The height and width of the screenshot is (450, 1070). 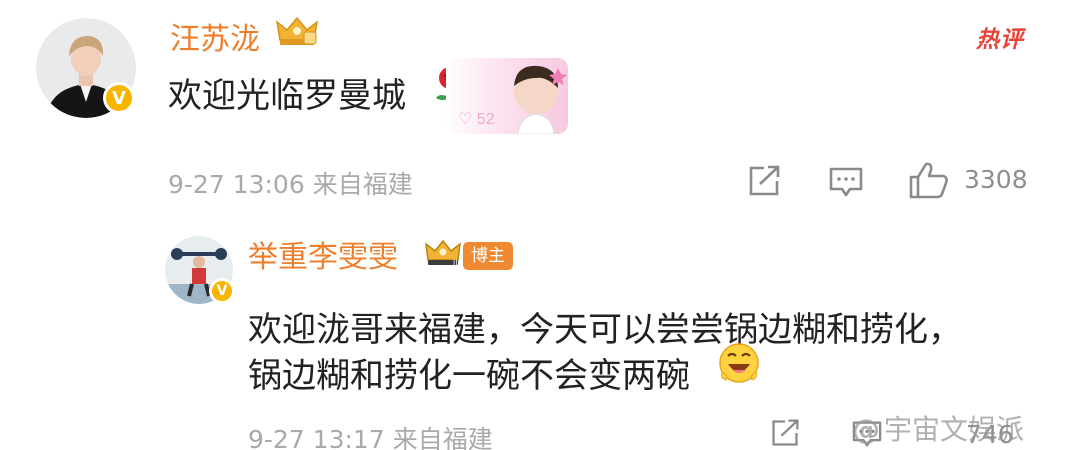 I want to click on comment-author: 汪苏泷, so click(x=215, y=36).